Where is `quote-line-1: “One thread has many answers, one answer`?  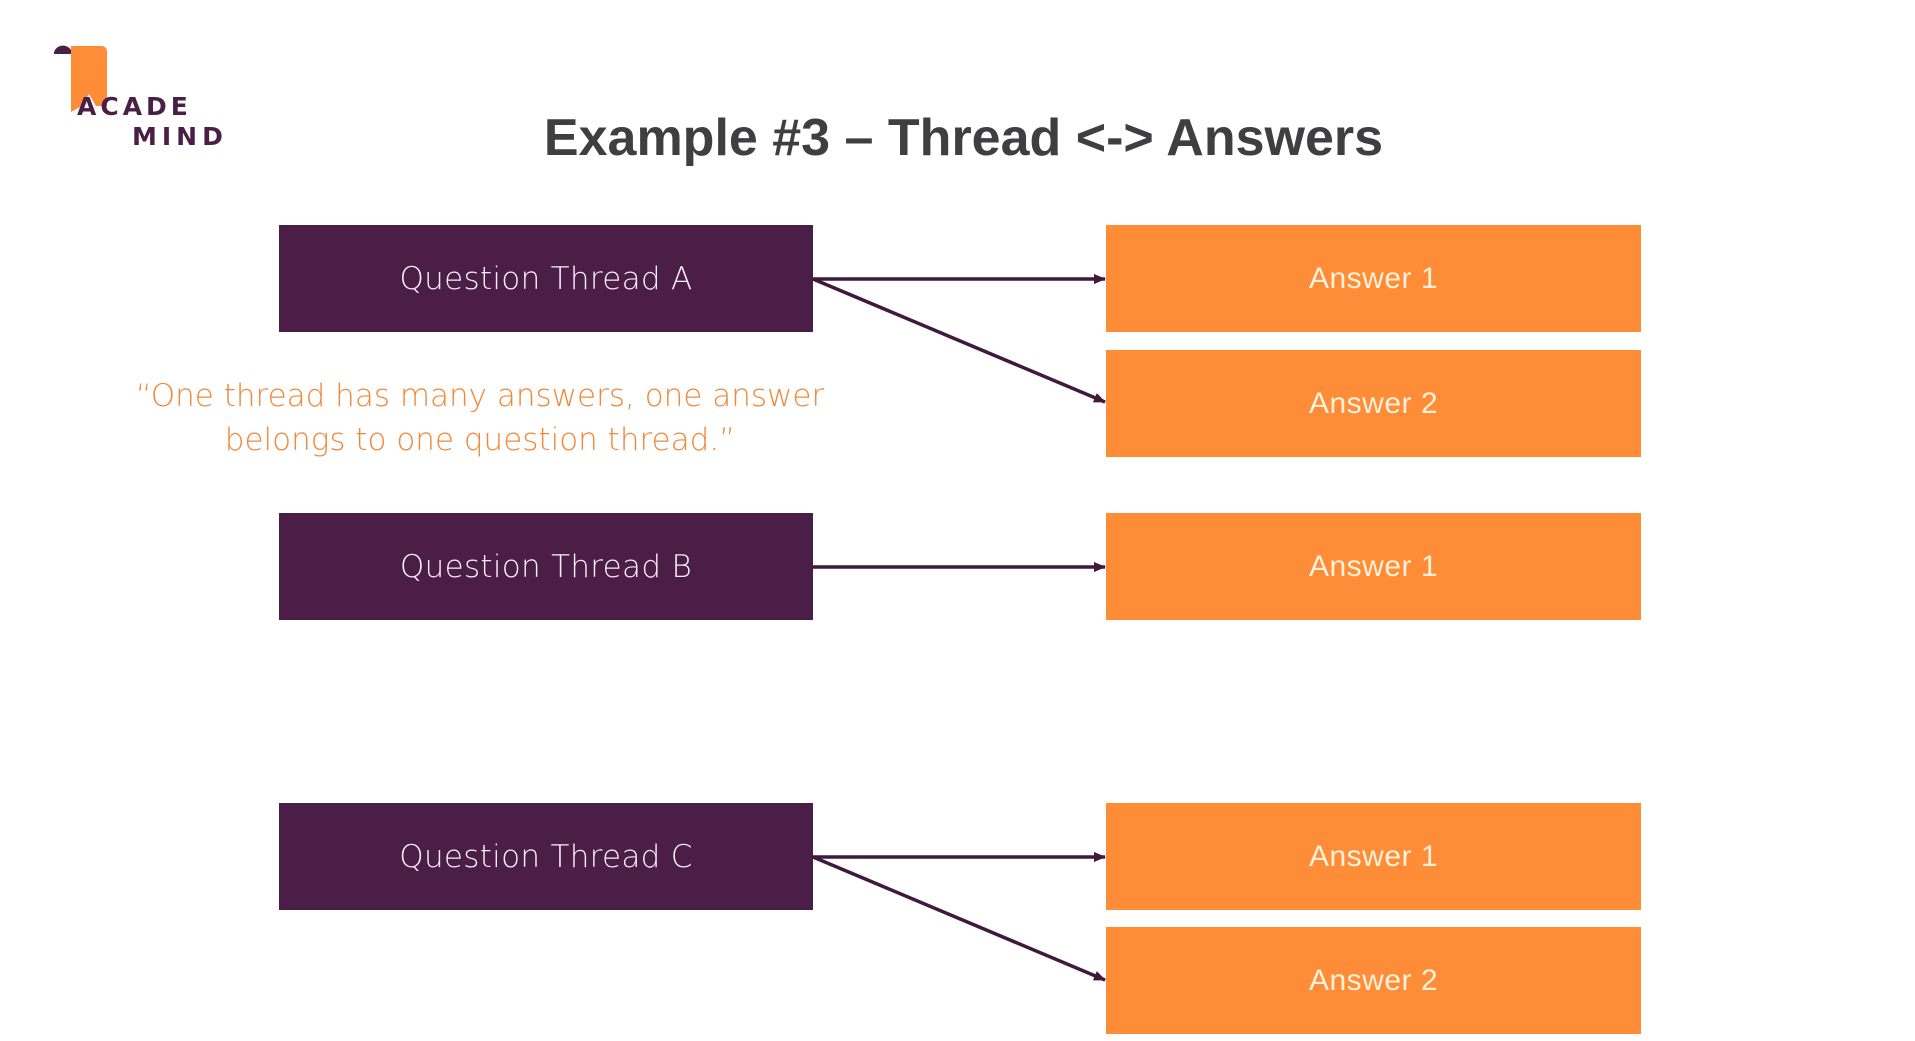 quote-line-1: “One thread has many answers, one answer is located at coordinates (480, 396).